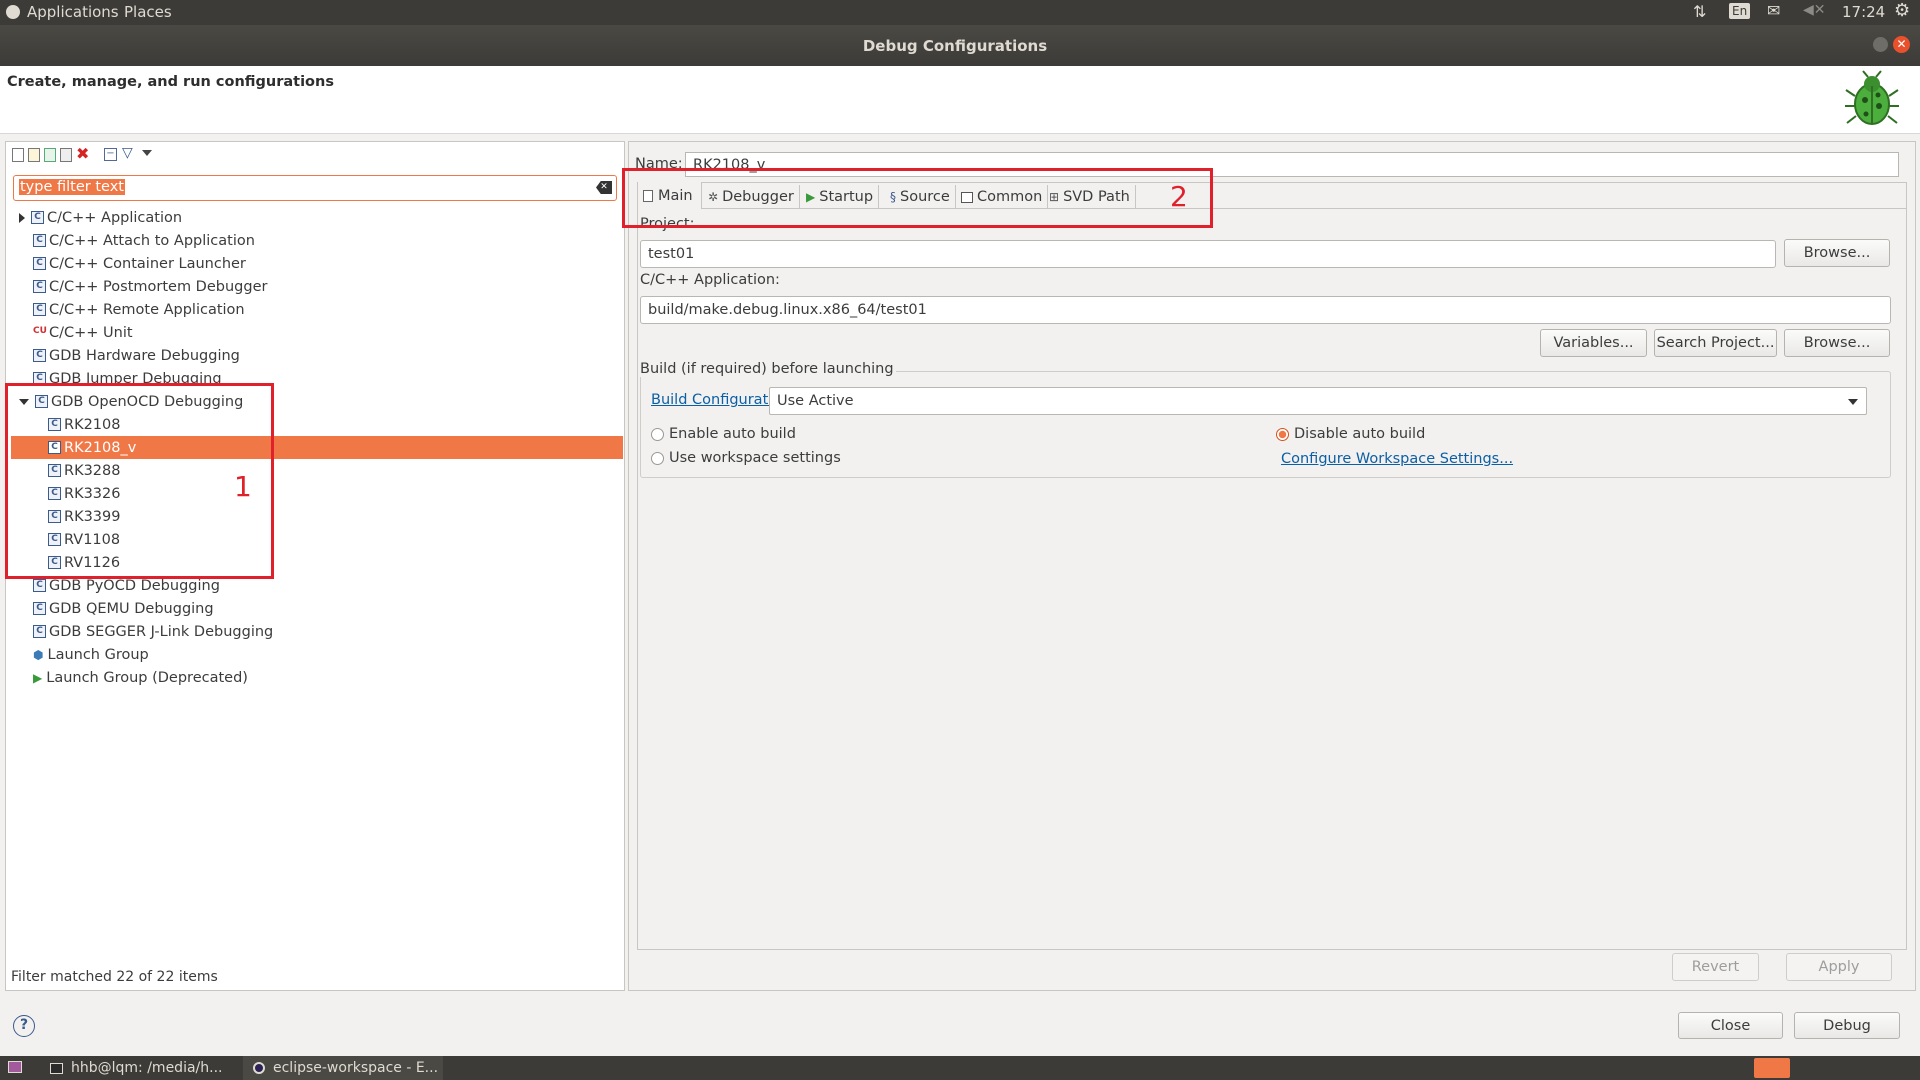 The image size is (1920, 1080). Describe the element at coordinates (127, 153) in the screenshot. I see `filter-icon: ▽` at that location.